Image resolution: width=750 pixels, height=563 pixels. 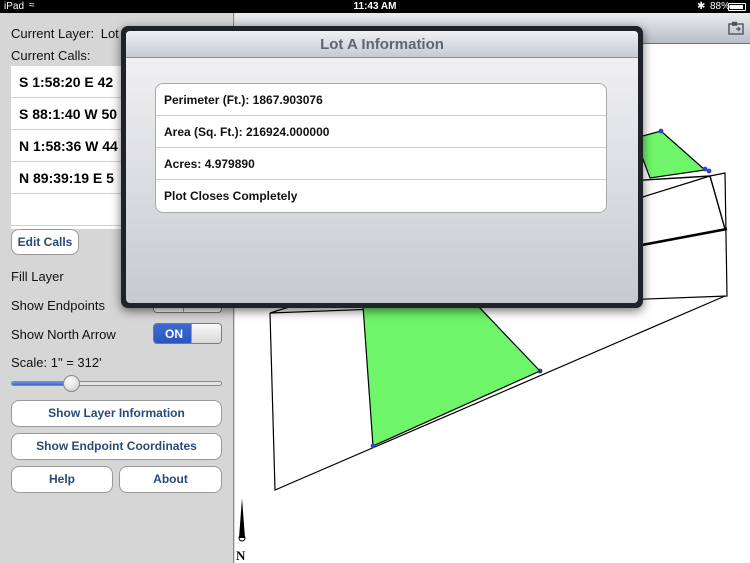 What do you see at coordinates (51, 55) in the screenshot?
I see `current-calls-label: Current Calls:` at bounding box center [51, 55].